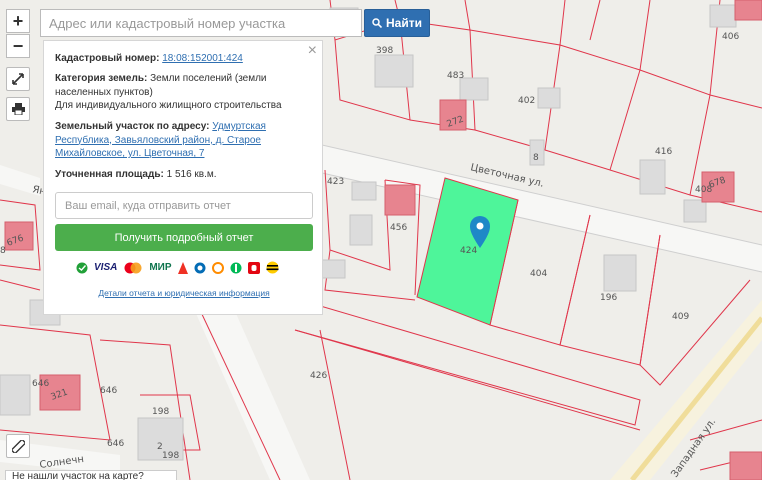 This screenshot has width=762, height=480. What do you see at coordinates (236, 267) in the screenshot?
I see `megafon-icon` at bounding box center [236, 267].